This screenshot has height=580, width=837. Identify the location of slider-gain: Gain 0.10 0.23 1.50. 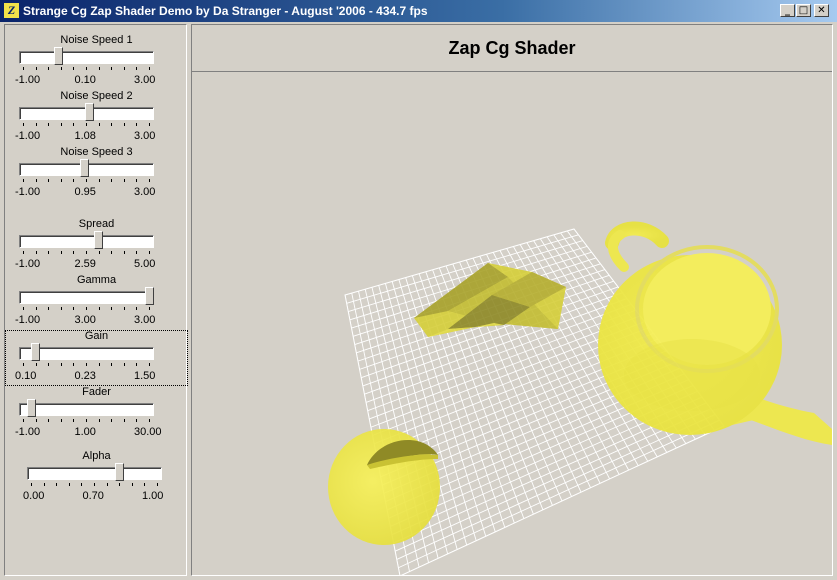
(96, 358).